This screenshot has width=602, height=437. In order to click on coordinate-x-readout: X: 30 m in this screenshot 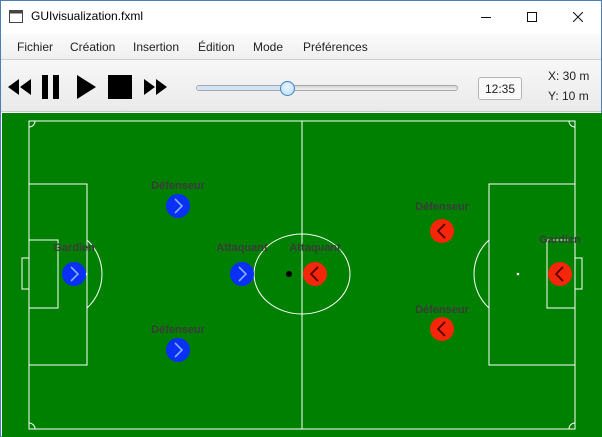, I will do `click(569, 76)`.